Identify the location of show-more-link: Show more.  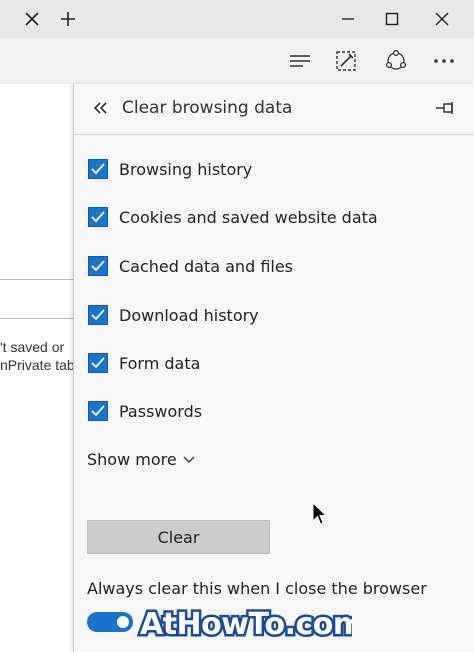
(141, 459).